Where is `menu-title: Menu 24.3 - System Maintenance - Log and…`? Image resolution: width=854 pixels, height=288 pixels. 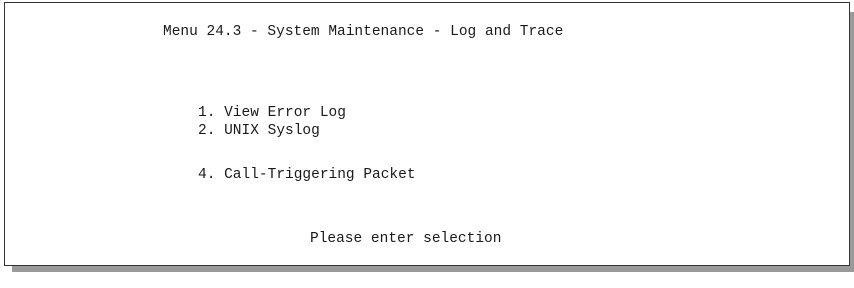 menu-title: Menu 24.3 - System Maintenance - Log and… is located at coordinates (363, 32).